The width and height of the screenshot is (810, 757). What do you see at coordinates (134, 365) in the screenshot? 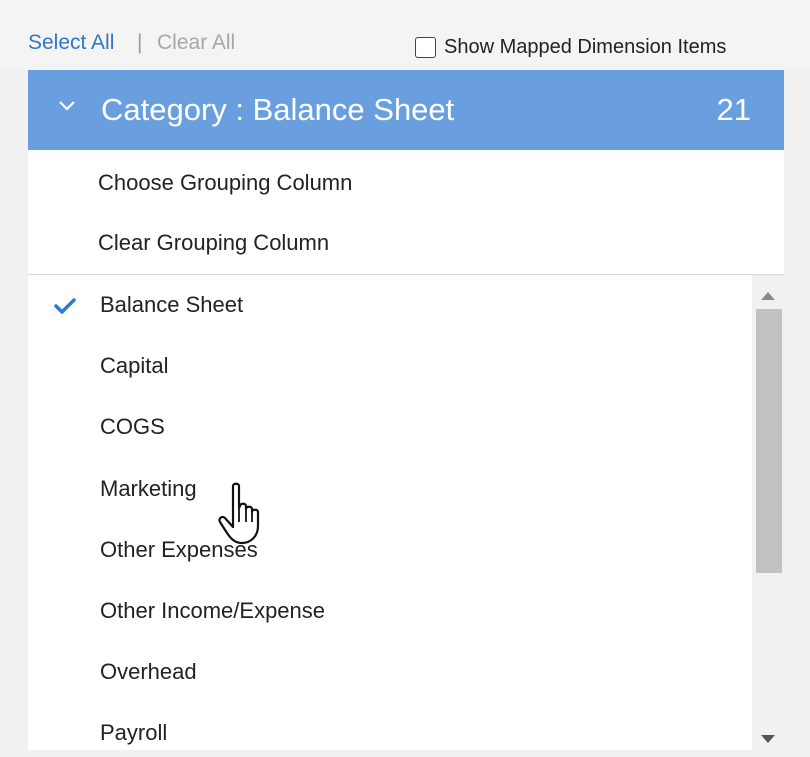
I see `list-item-label: Capital` at bounding box center [134, 365].